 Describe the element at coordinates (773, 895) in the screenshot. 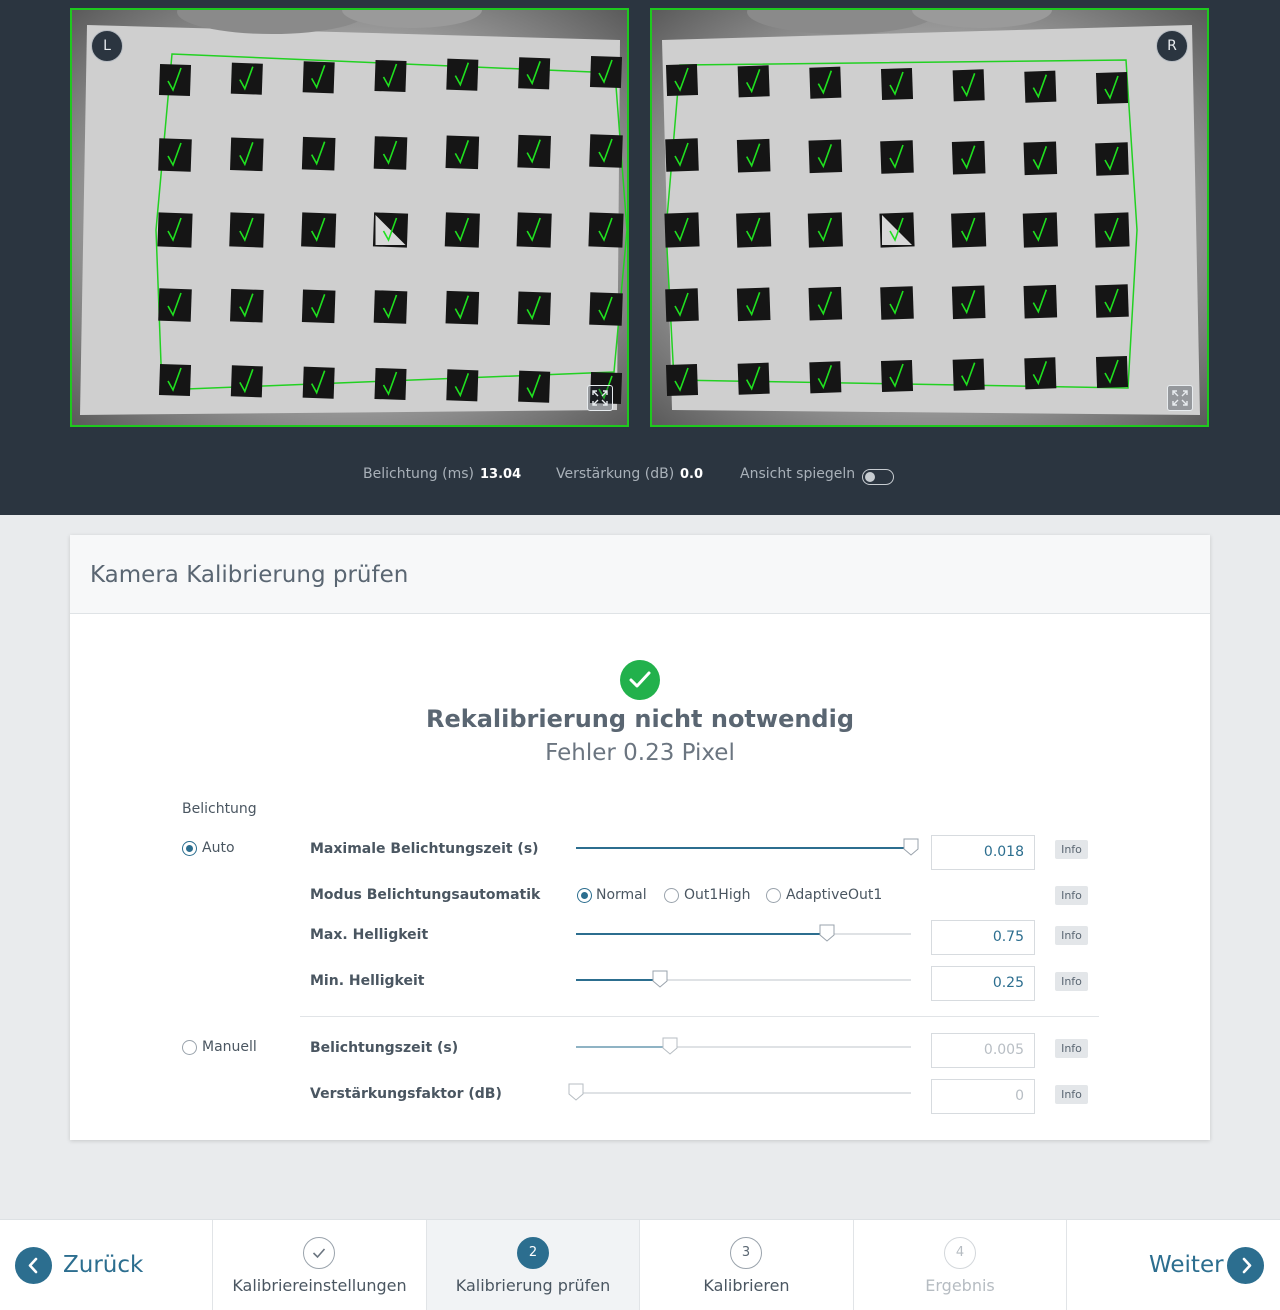

I see `mode-adaptiveout1-radio` at that location.